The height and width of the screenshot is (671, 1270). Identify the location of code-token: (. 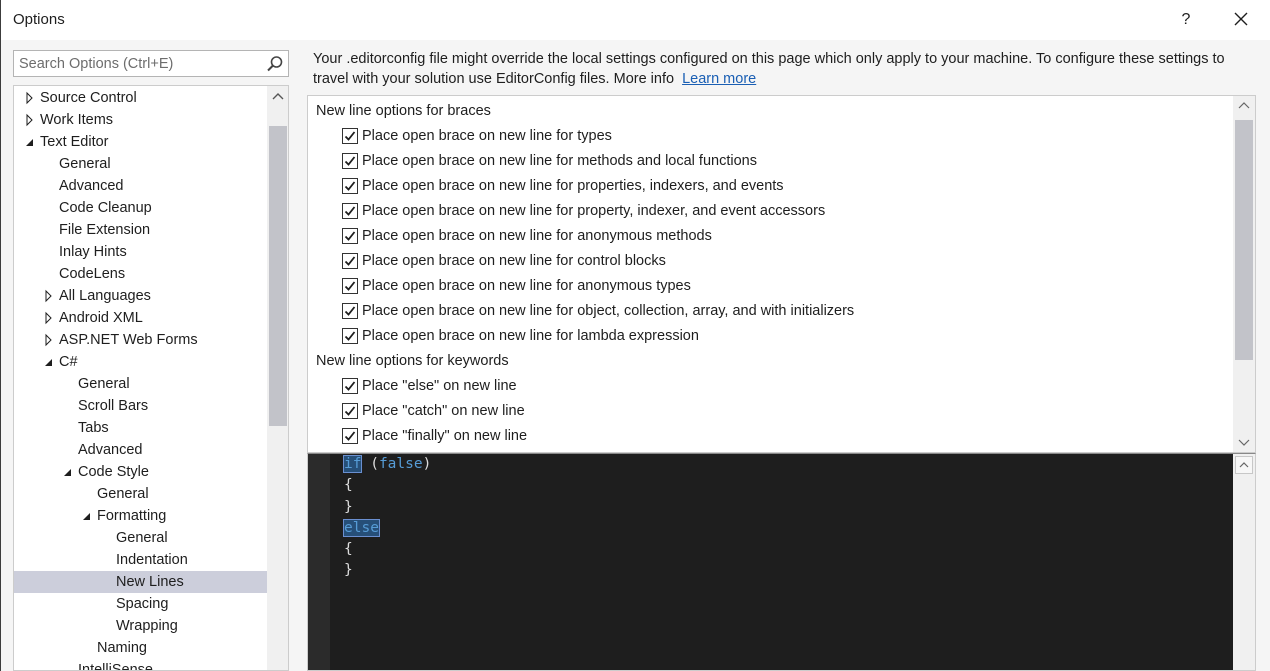
(370, 464).